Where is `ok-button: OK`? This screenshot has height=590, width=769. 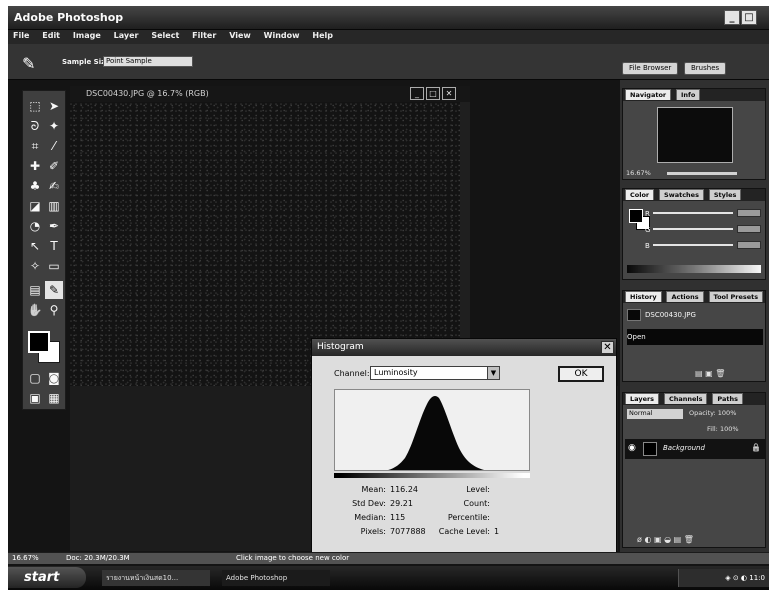 ok-button: OK is located at coordinates (581, 374).